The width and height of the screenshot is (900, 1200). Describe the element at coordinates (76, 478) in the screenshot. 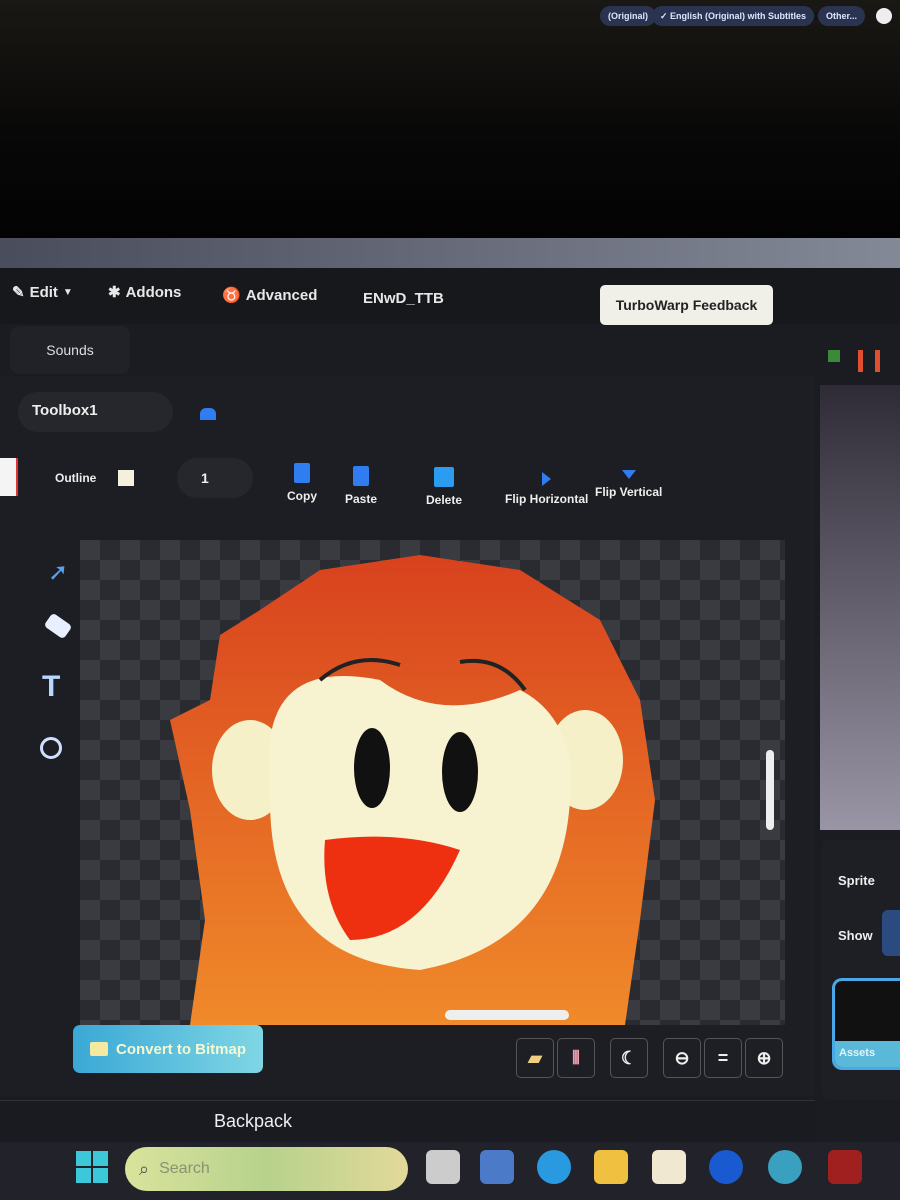

I see `outline-label: Outline` at that location.